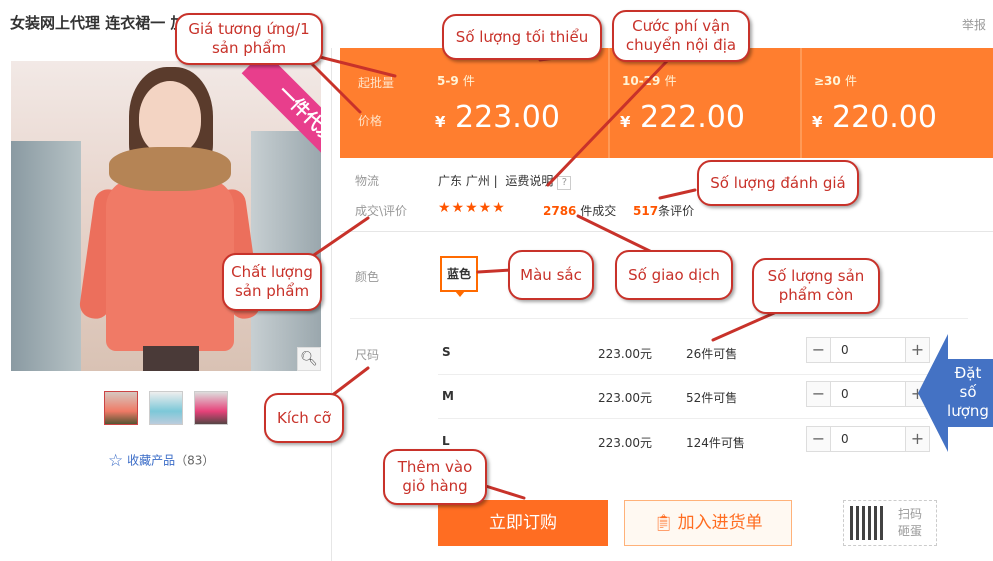 This screenshot has height=561, width=993. What do you see at coordinates (523, 523) in the screenshot?
I see `order-now-button: 立即订购` at bounding box center [523, 523].